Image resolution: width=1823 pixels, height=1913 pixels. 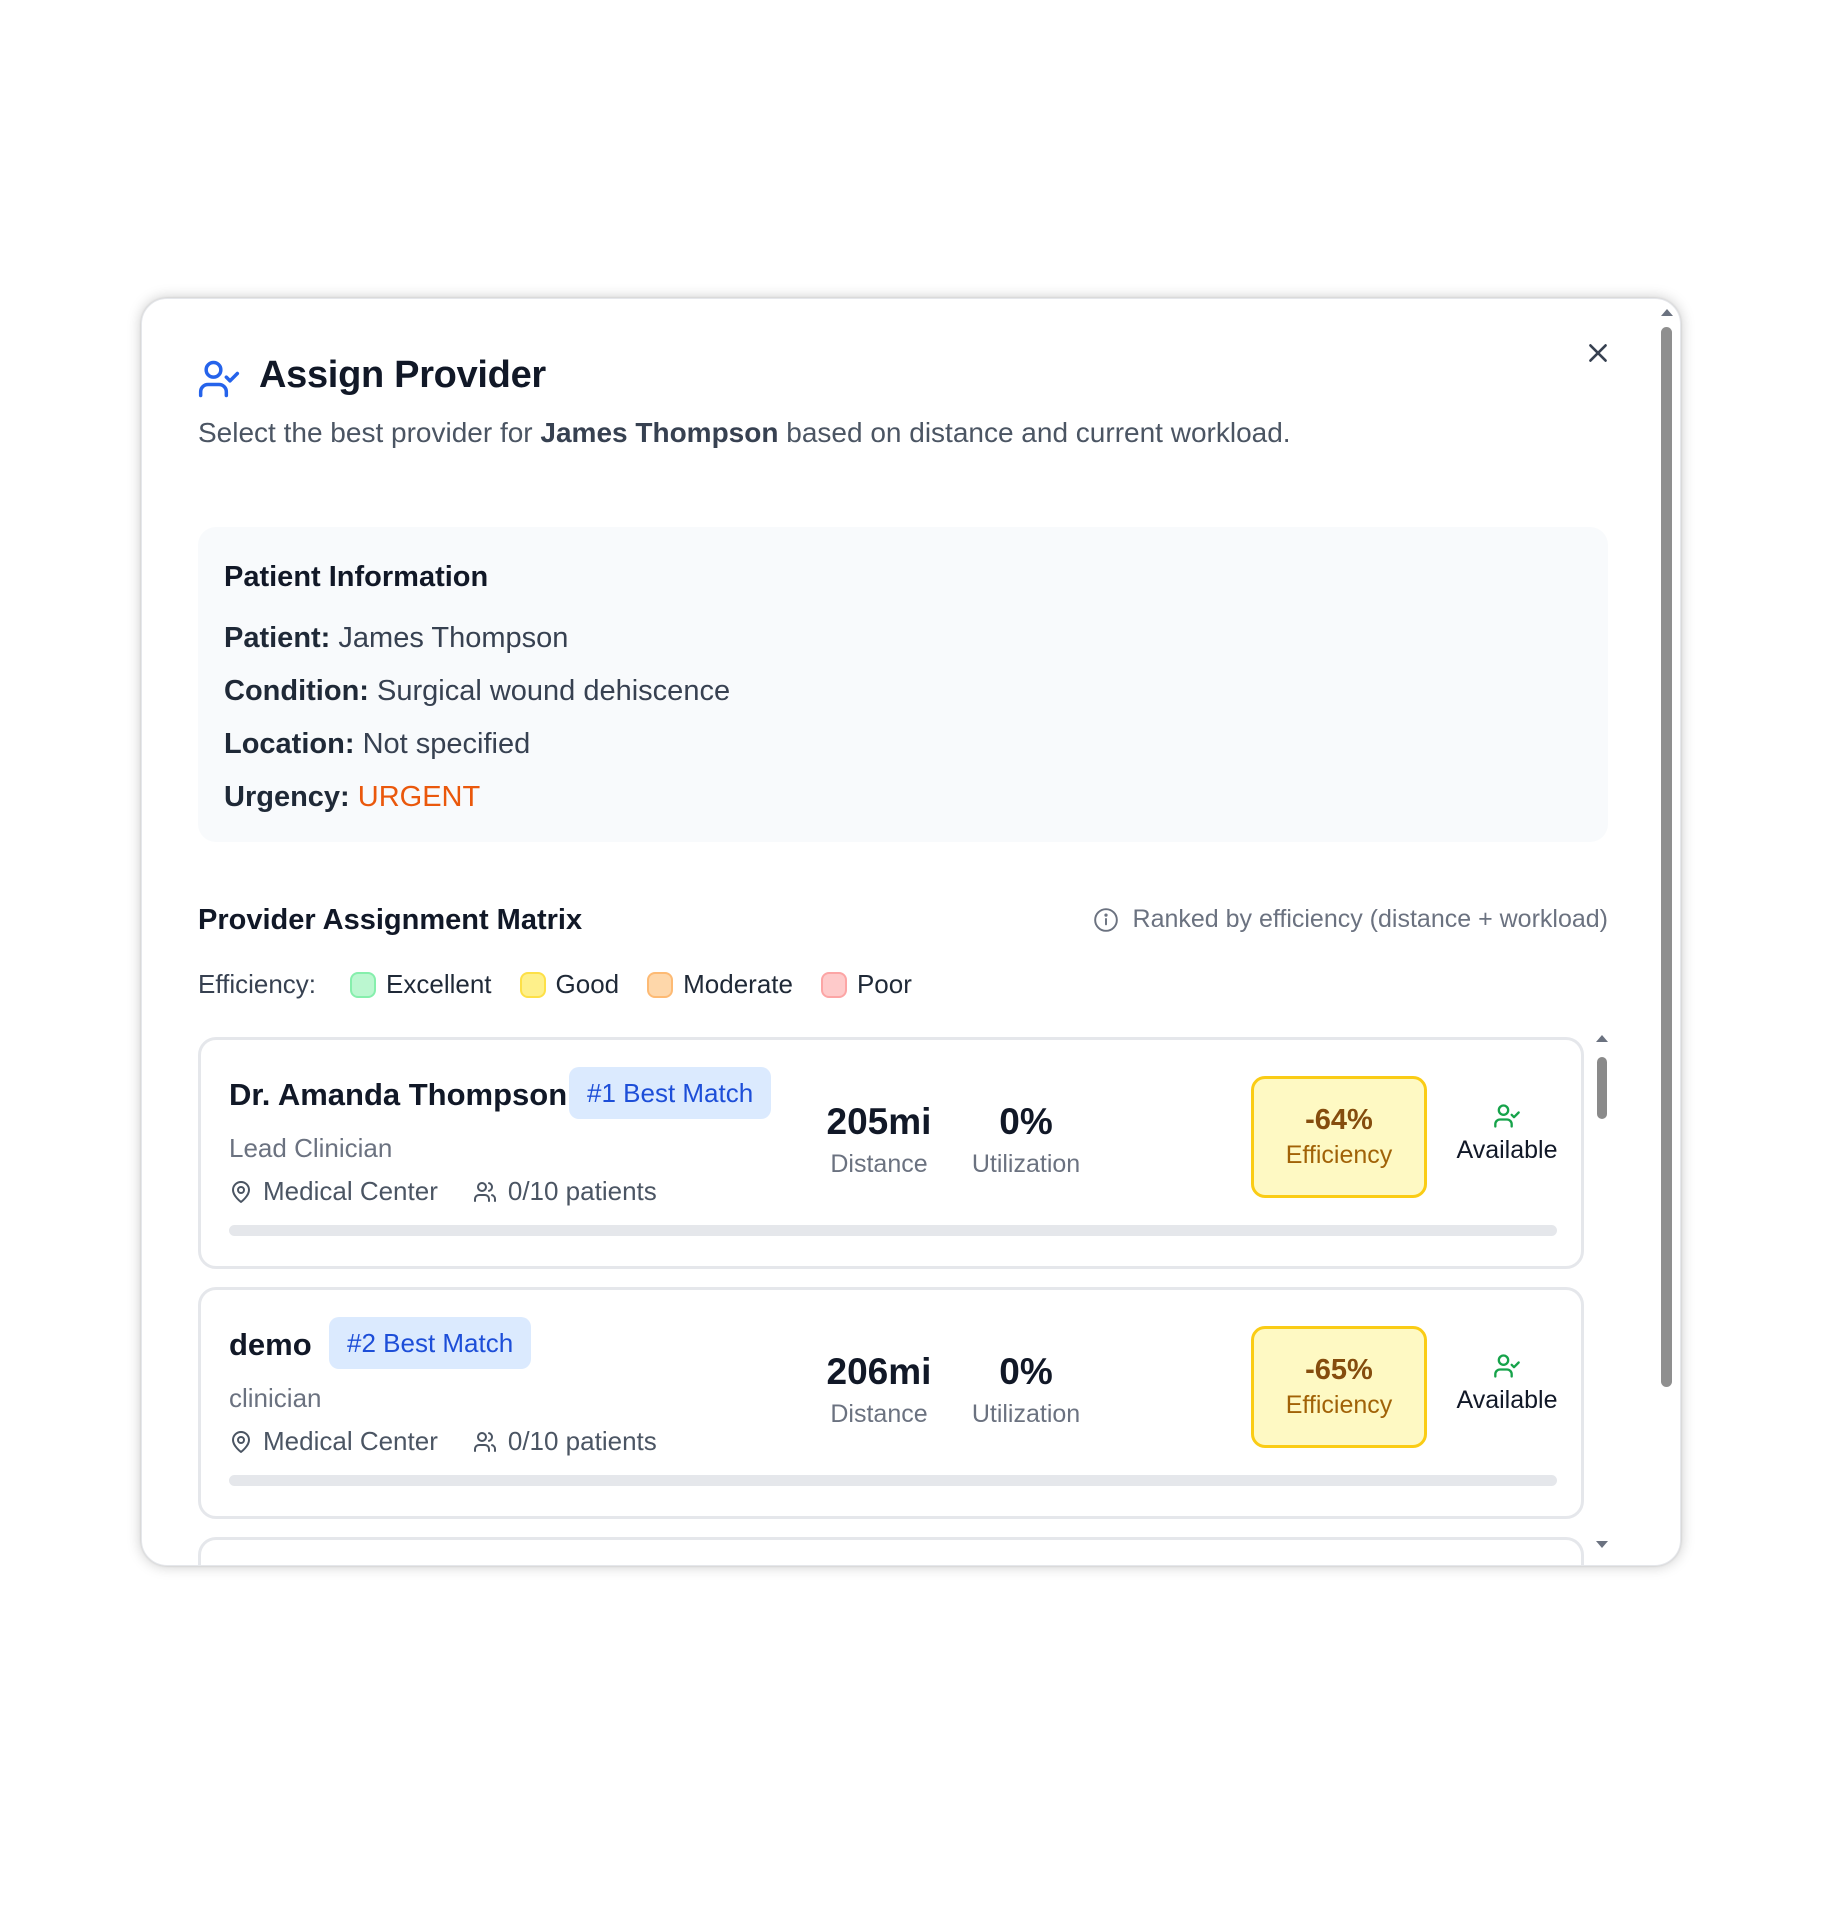 I want to click on location-row: Location: Not specified, so click(x=377, y=744).